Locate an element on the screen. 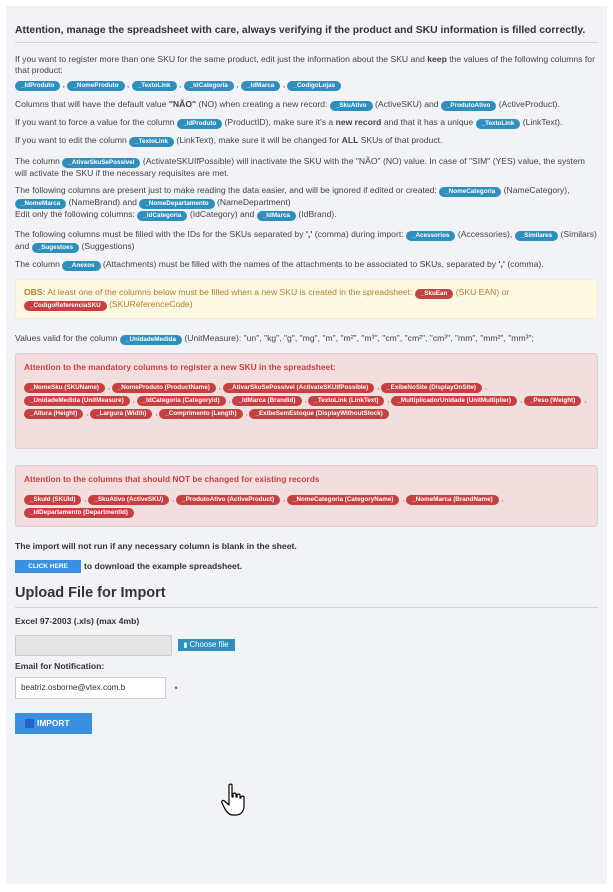  column-badge: _Comprimento (Length) is located at coordinates (201, 413).